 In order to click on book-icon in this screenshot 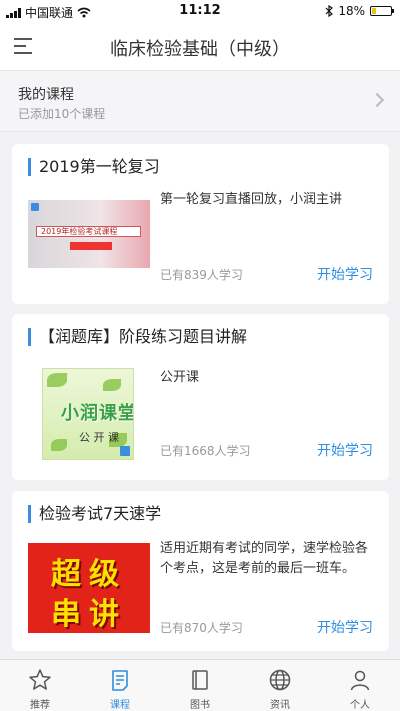, I will do `click(200, 680)`.